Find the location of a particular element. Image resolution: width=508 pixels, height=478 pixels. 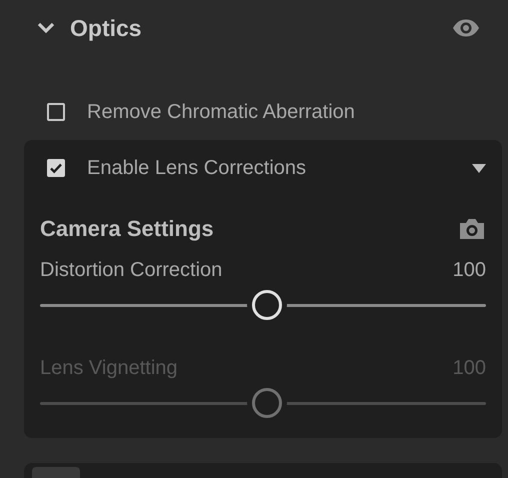

checkbox-label: Enable Lens Corrections is located at coordinates (196, 168).